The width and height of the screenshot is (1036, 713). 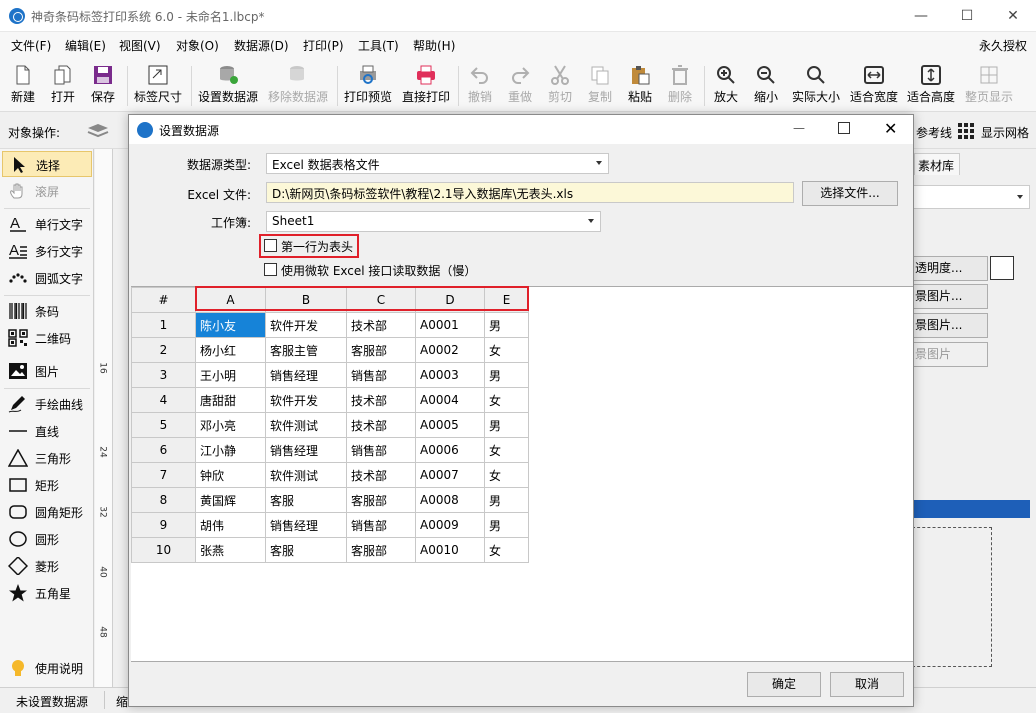 What do you see at coordinates (971, 197) in the screenshot?
I see `property-select` at bounding box center [971, 197].